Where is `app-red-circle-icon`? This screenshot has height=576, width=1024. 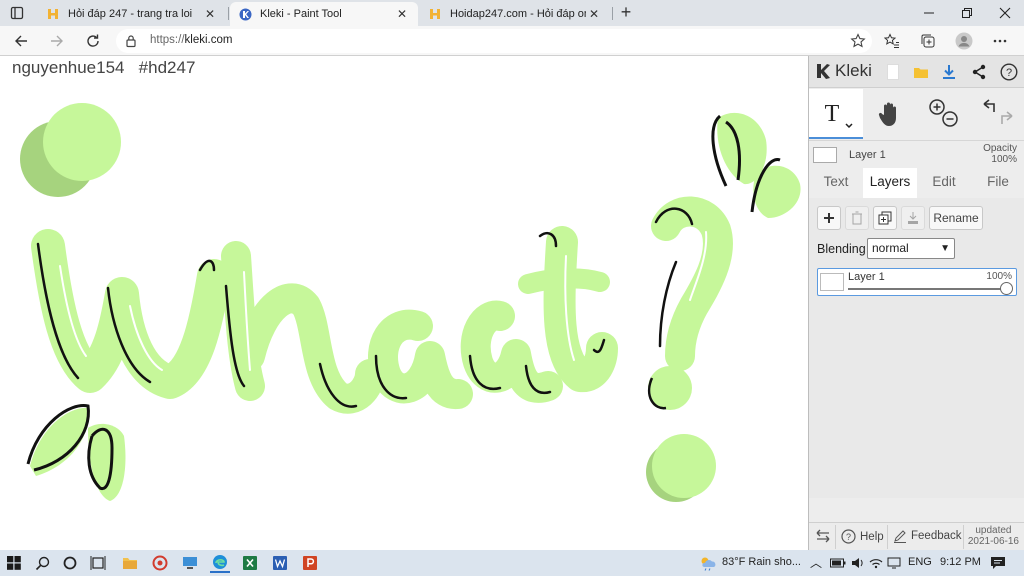 app-red-circle-icon is located at coordinates (160, 563).